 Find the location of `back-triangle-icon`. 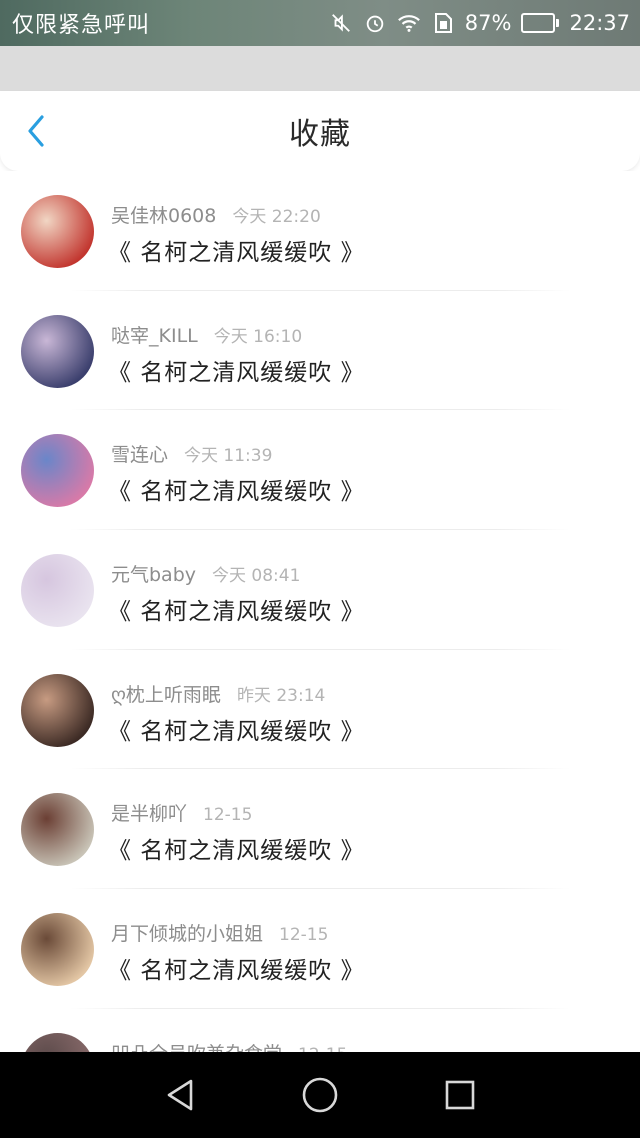

back-triangle-icon is located at coordinates (180, 1095).